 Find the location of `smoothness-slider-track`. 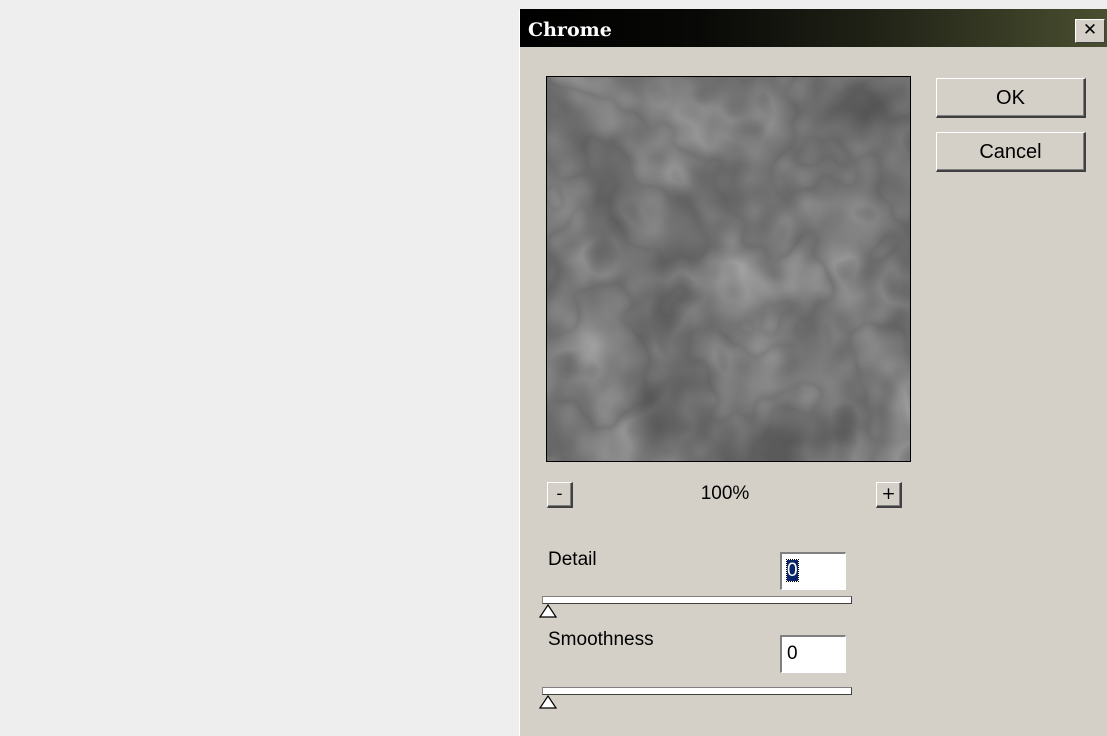

smoothness-slider-track is located at coordinates (697, 691).